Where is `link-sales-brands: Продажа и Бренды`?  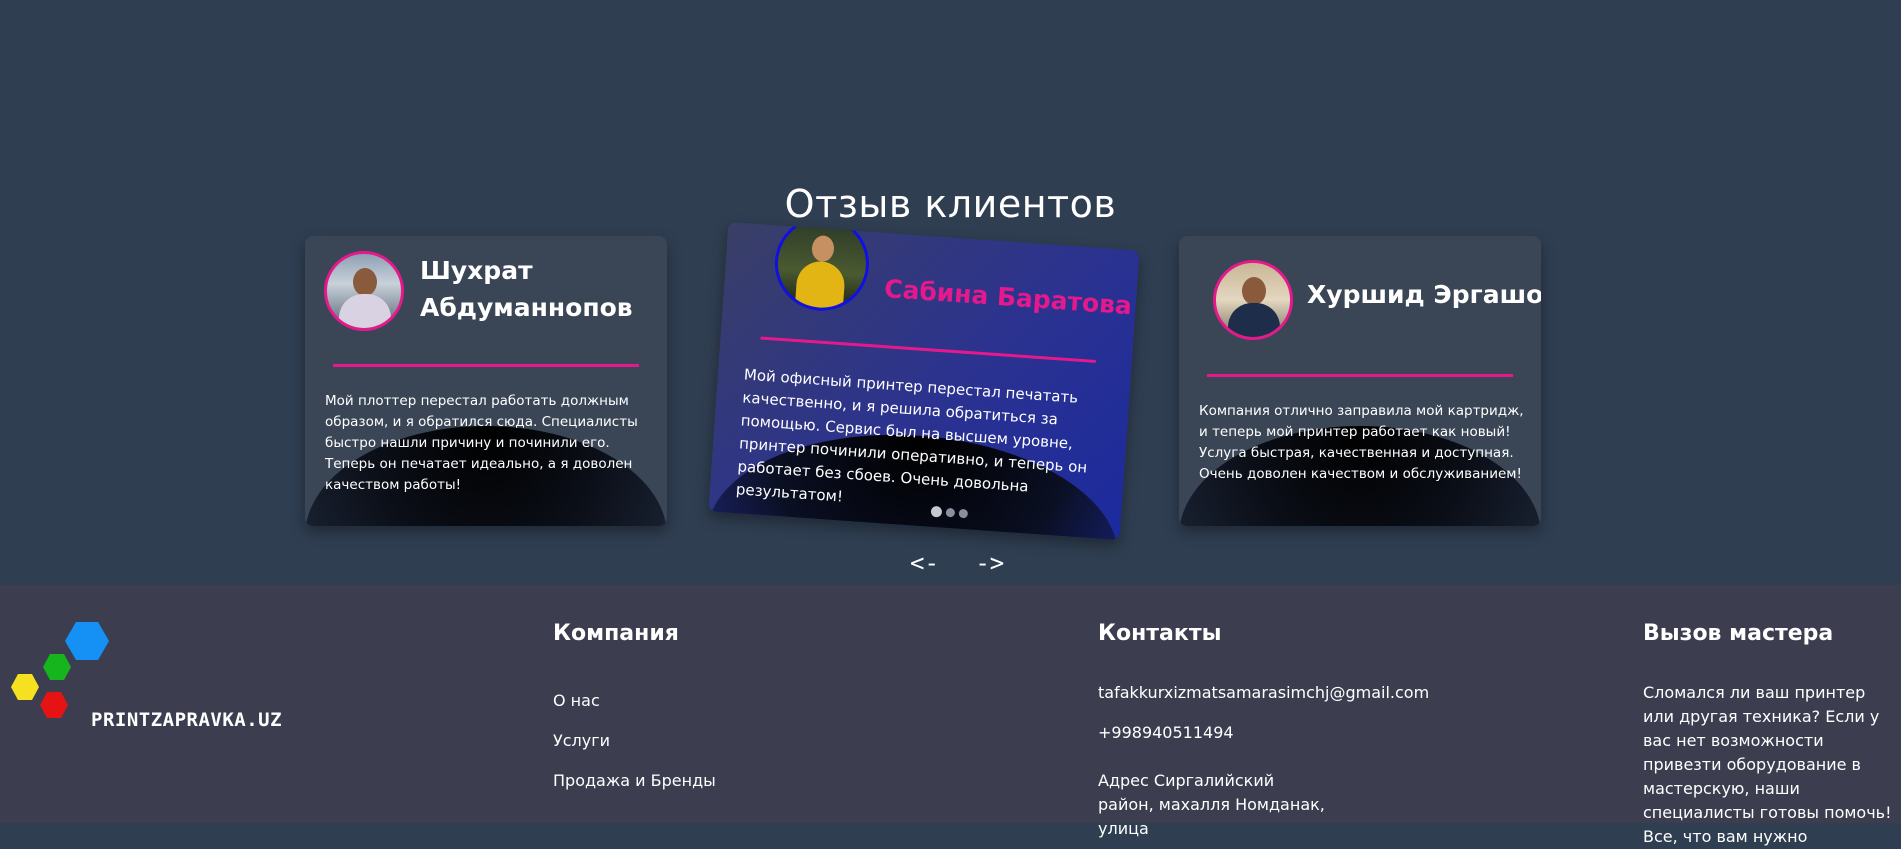 link-sales-brands: Продажа и Бренды is located at coordinates (634, 780).